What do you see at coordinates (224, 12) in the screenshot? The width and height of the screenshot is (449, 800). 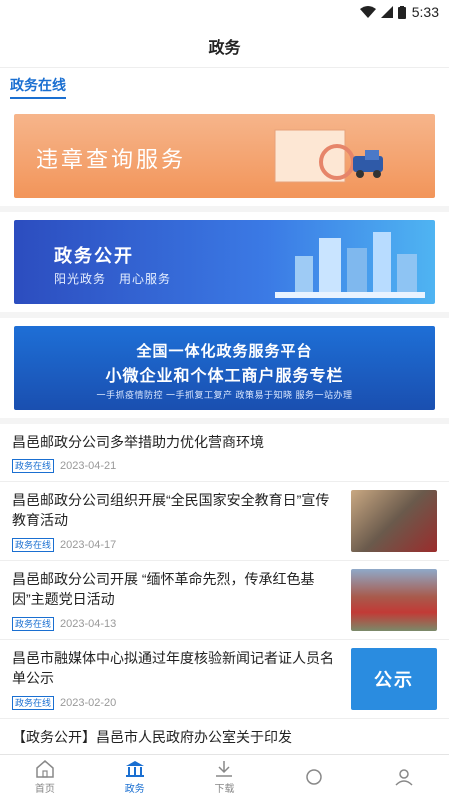 I see `status-bar: 5:33` at bounding box center [224, 12].